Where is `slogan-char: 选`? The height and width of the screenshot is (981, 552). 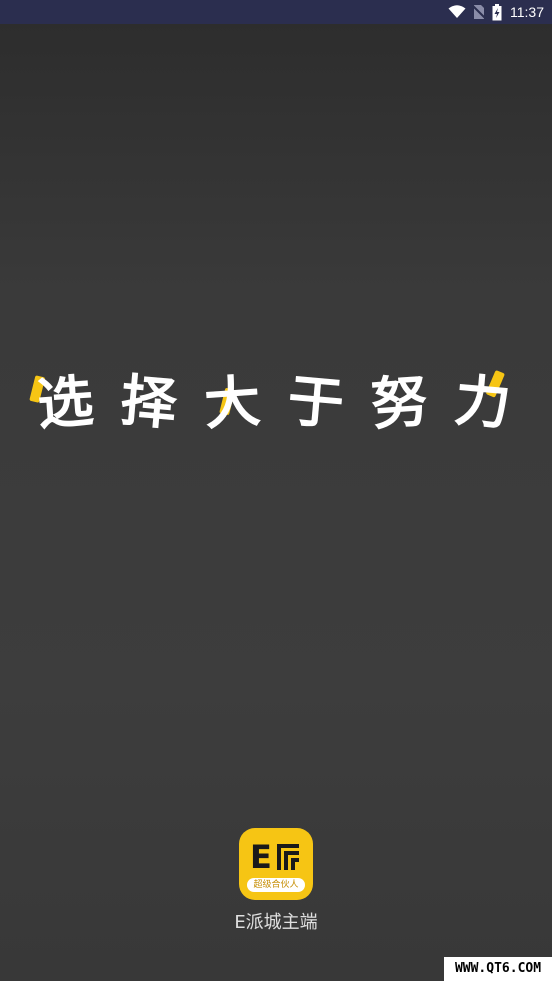 slogan-char: 选 is located at coordinates (64, 398).